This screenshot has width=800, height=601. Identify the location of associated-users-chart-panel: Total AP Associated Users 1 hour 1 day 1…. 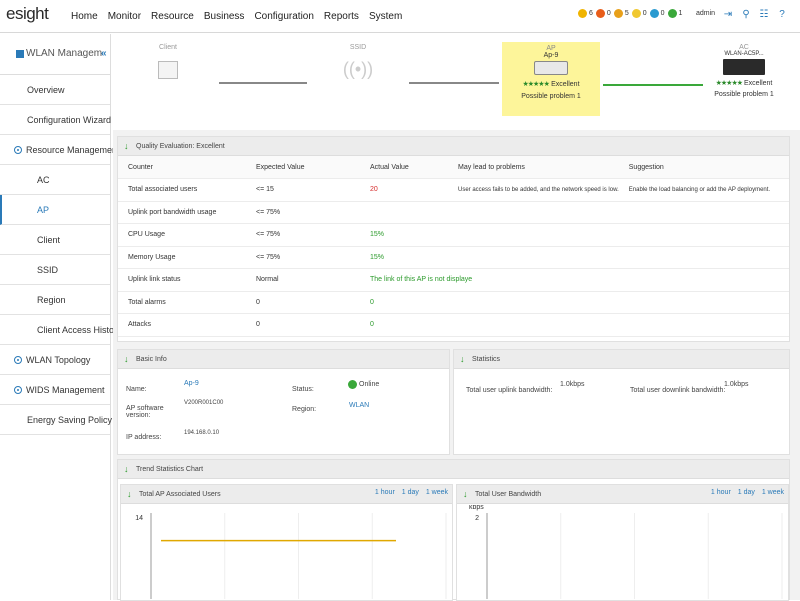
(286, 542).